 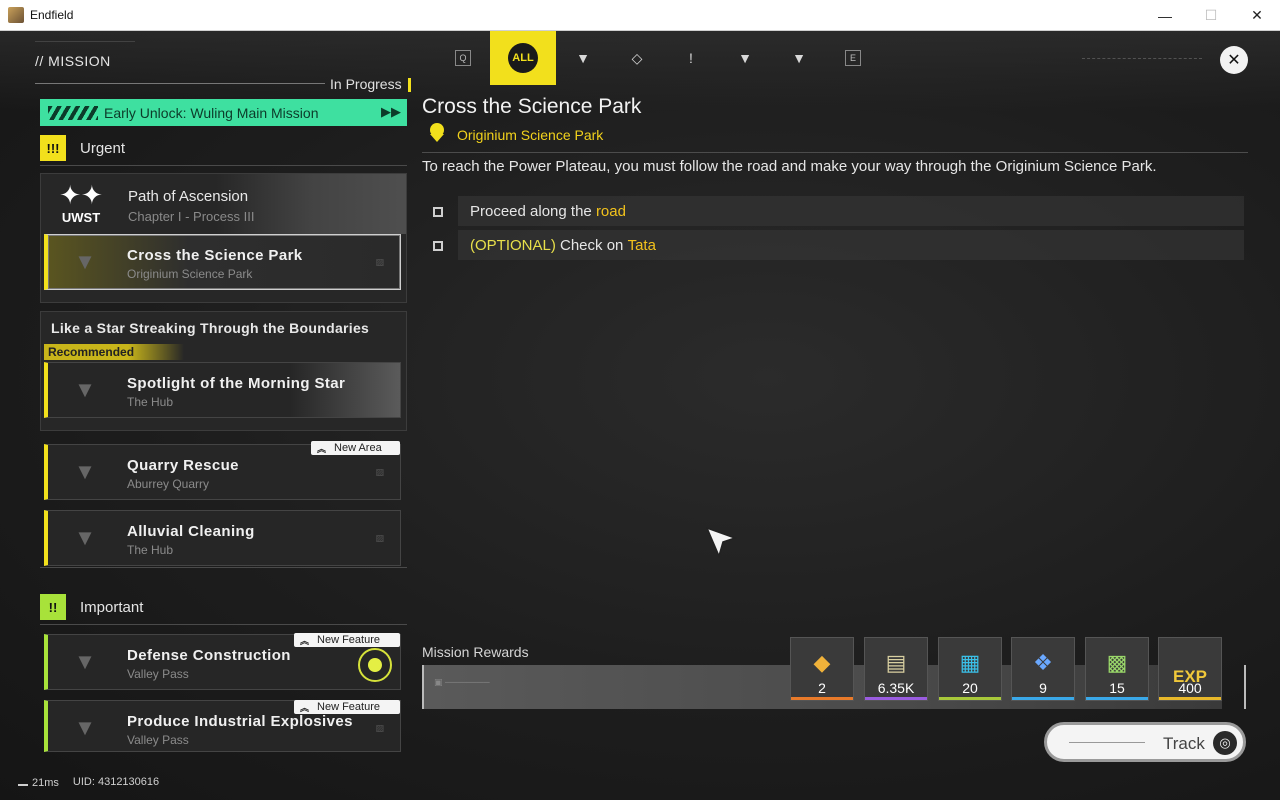 I want to click on region-mission-icon: ▼, so click(x=745, y=58).